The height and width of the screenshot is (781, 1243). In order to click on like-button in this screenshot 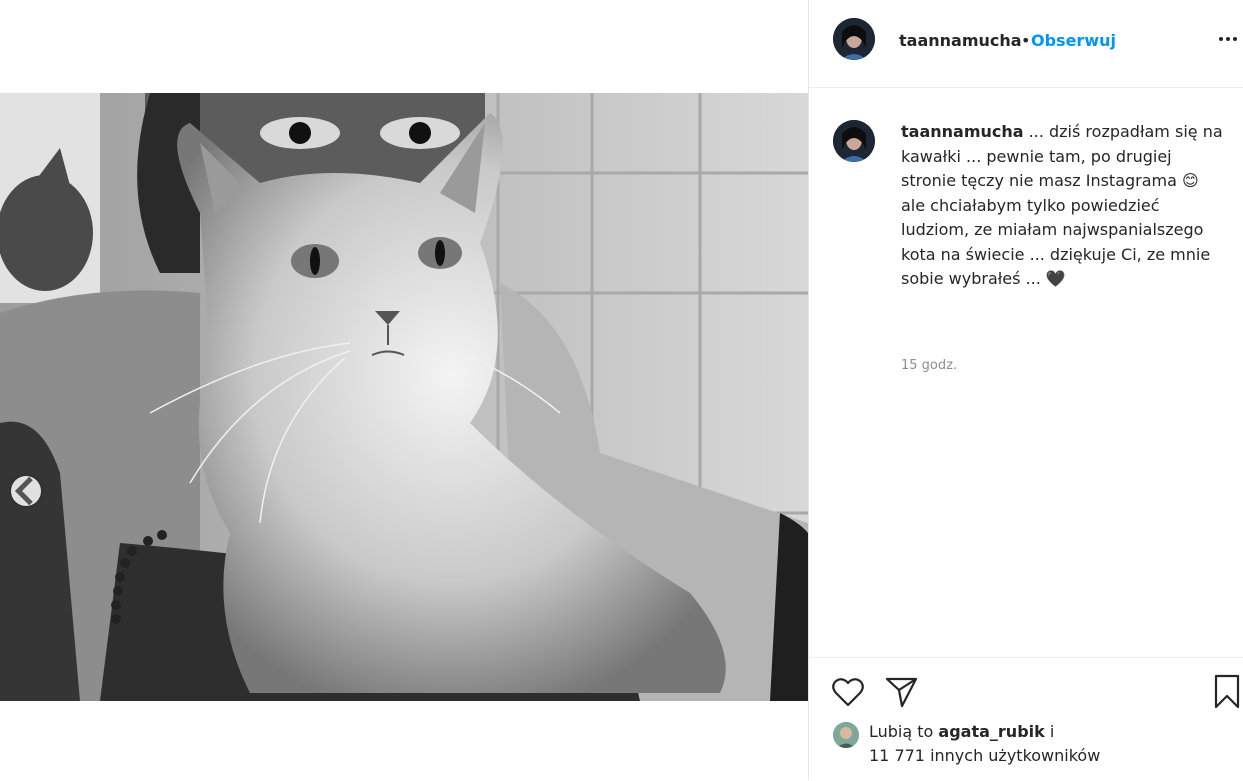, I will do `click(848, 694)`.